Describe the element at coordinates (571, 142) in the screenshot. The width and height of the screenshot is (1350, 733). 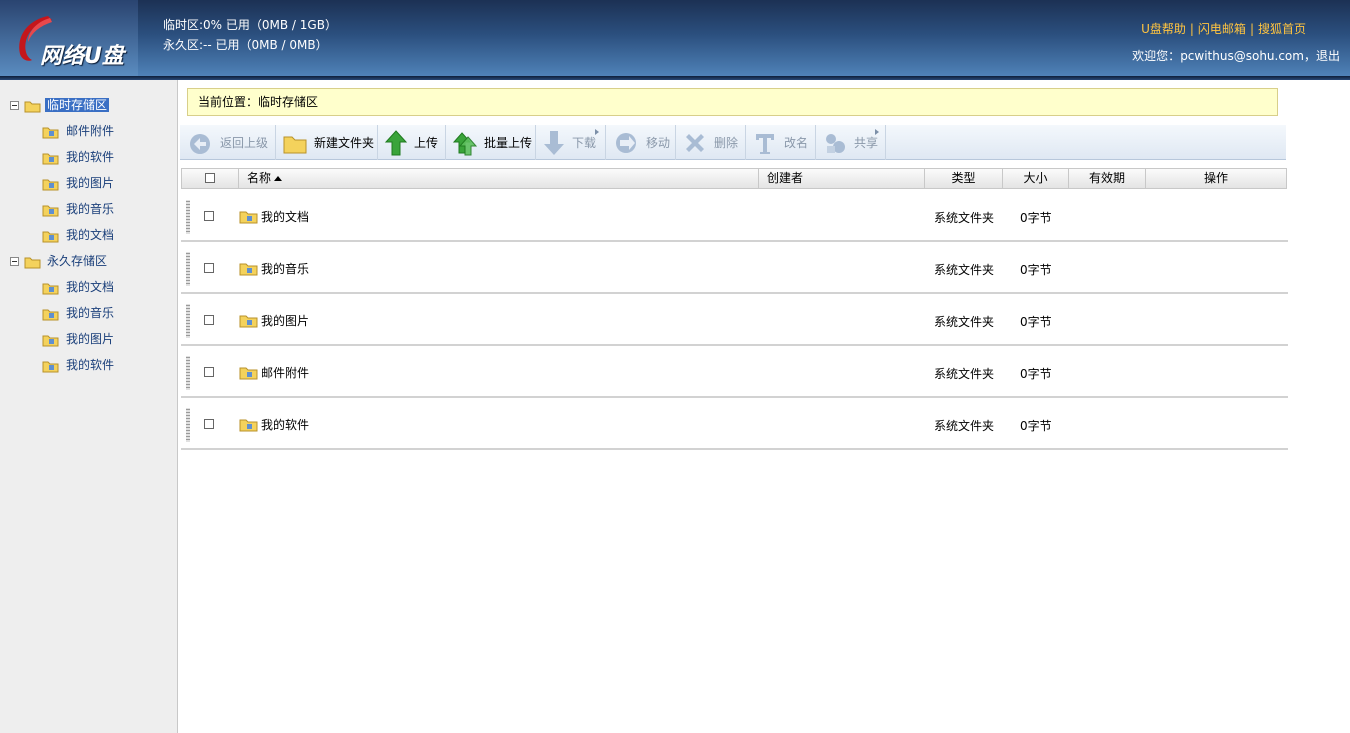
I see `download-button: 下载` at that location.